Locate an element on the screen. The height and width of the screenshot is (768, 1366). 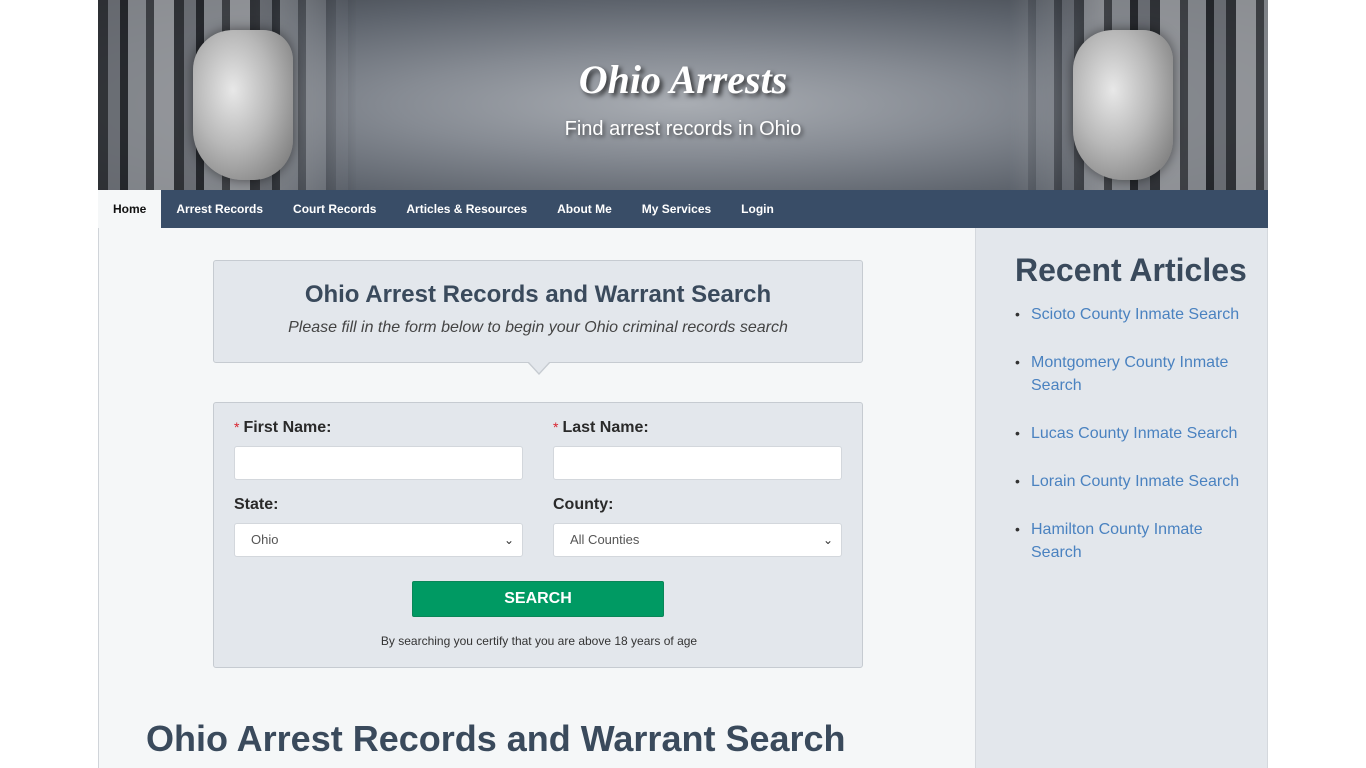
last-name-label: * Last Name: is located at coordinates (601, 427).